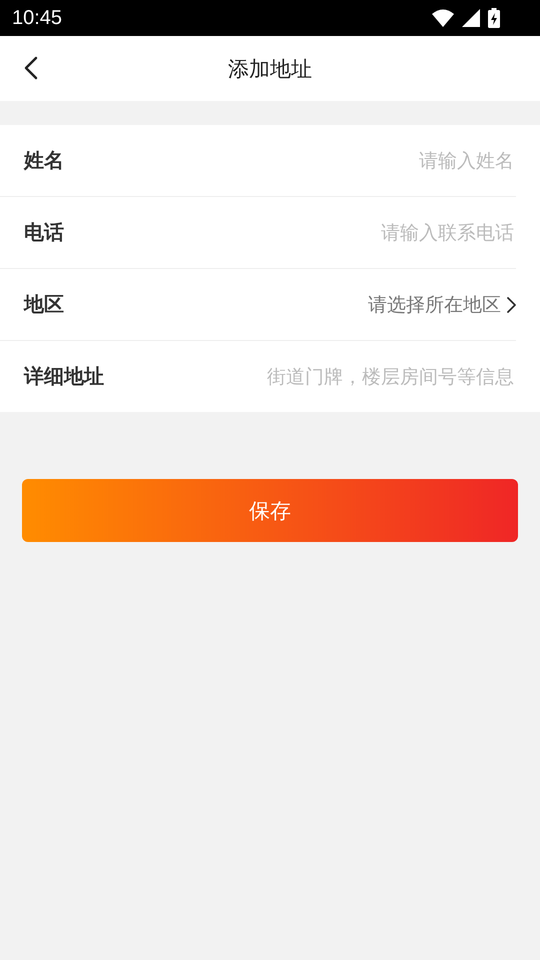 The width and height of the screenshot is (540, 960). What do you see at coordinates (434, 305) in the screenshot?
I see `region-selector: 请选择所在地区` at bounding box center [434, 305].